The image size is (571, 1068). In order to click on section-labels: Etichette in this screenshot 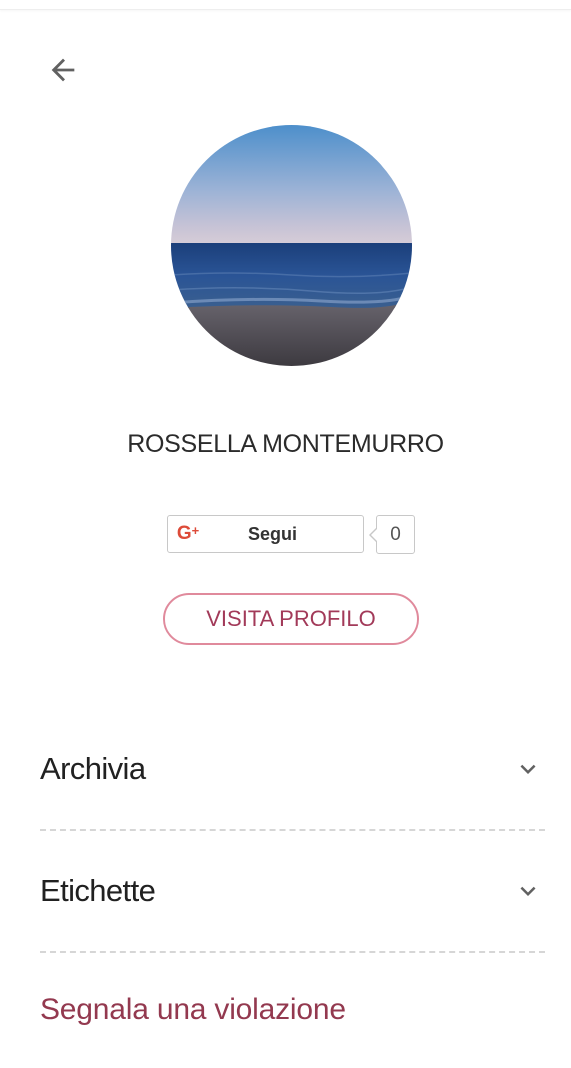, I will do `click(292, 891)`.